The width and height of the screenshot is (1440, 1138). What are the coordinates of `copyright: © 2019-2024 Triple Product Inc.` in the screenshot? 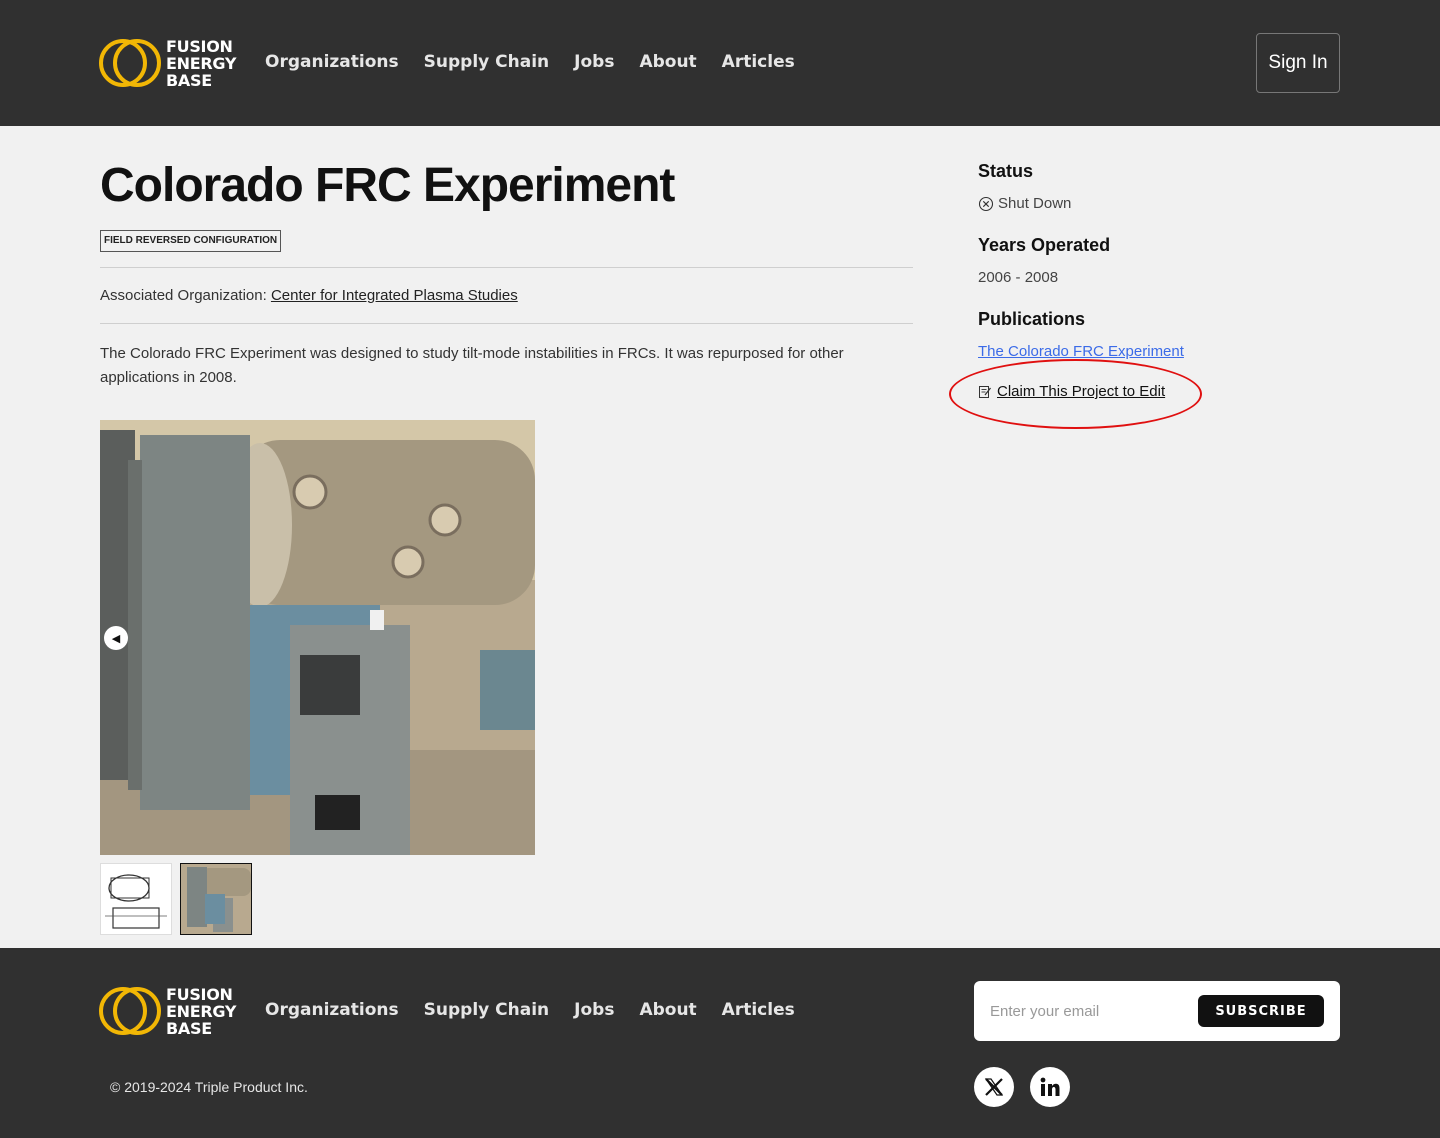 It's located at (209, 1087).